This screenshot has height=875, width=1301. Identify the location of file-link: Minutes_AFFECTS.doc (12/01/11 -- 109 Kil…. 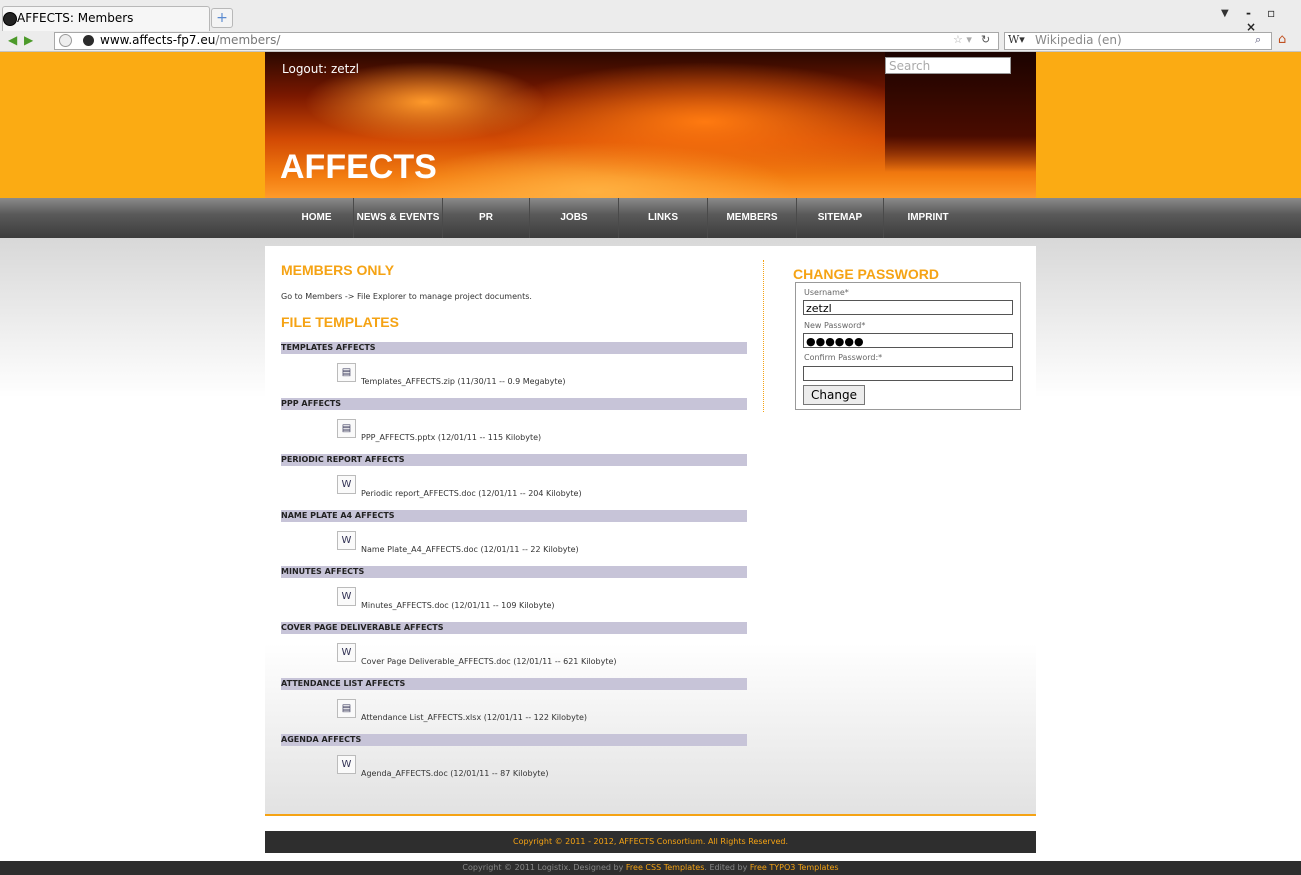
(458, 605).